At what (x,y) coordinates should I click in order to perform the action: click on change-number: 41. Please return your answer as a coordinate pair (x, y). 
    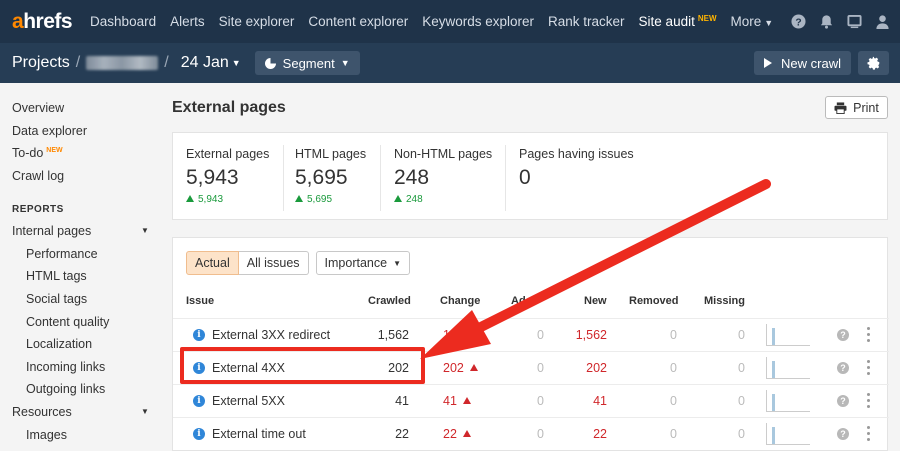
    Looking at the image, I should click on (450, 401).